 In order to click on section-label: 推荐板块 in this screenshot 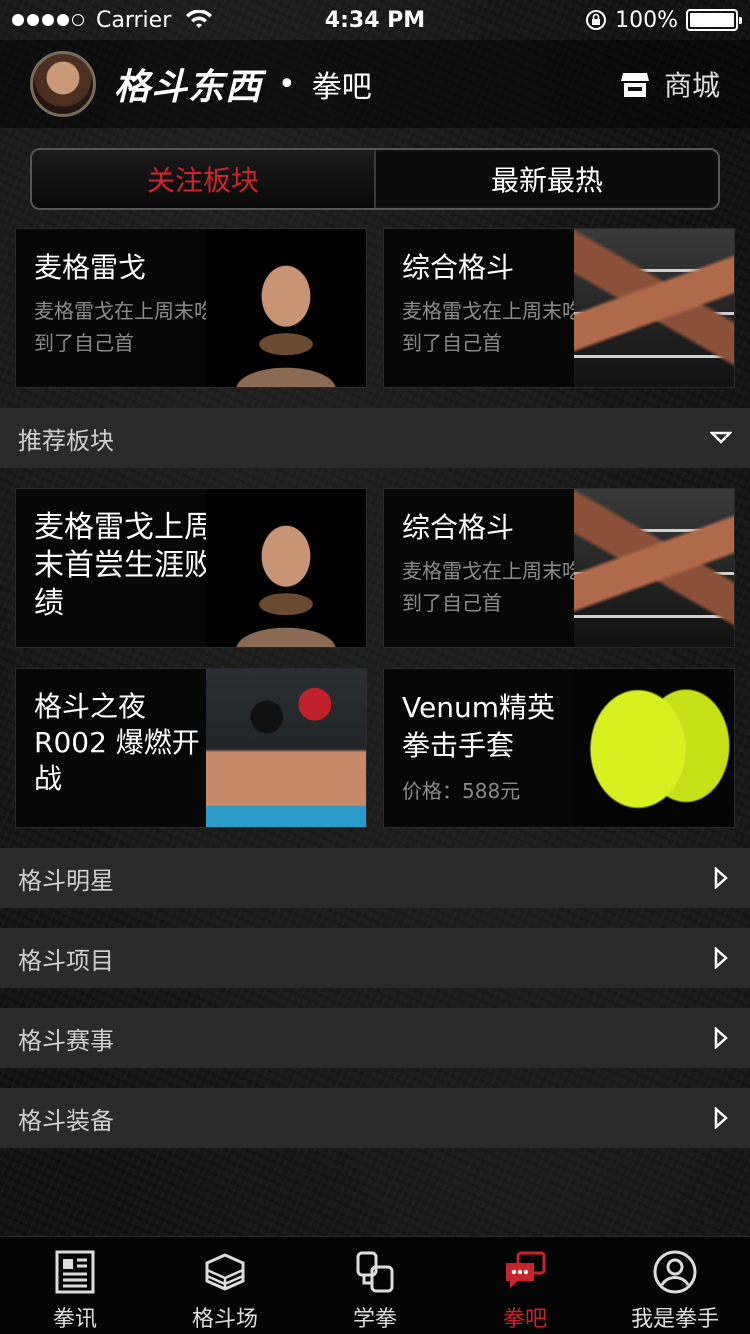, I will do `click(66, 440)`.